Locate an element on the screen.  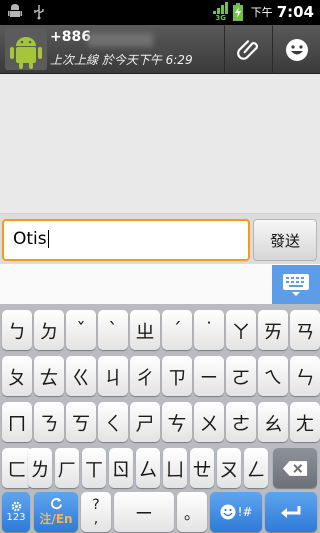
key: ㄆ is located at coordinates (17, 376).